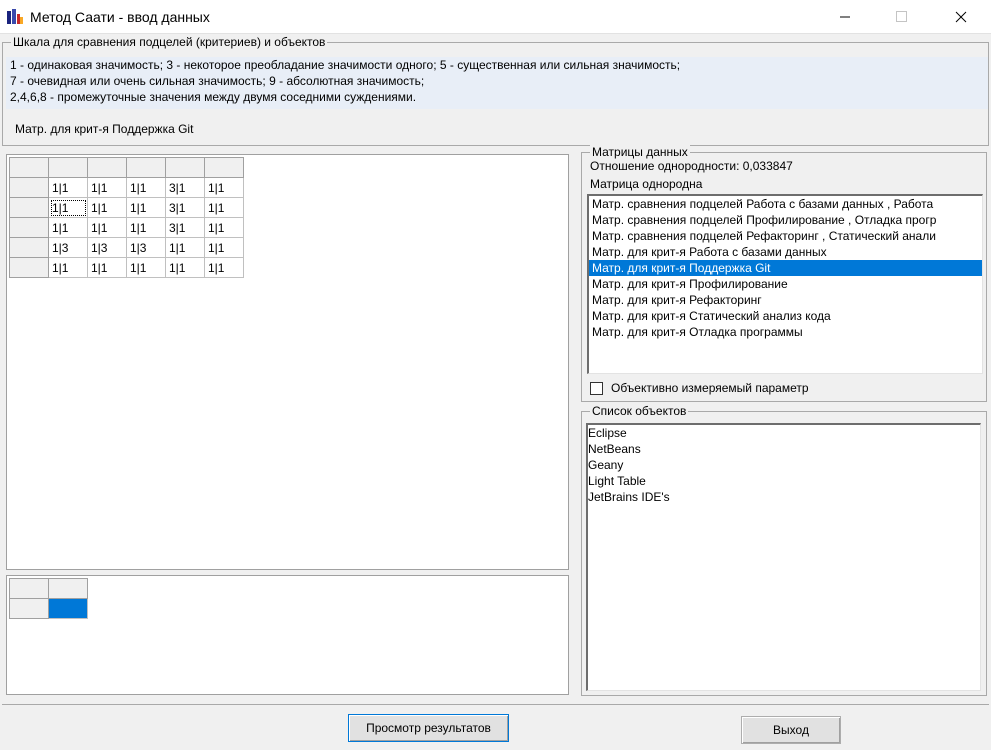 The image size is (991, 750). What do you see at coordinates (120, 17) in the screenshot?
I see `window-title: Метод Саати - ввод данных` at bounding box center [120, 17].